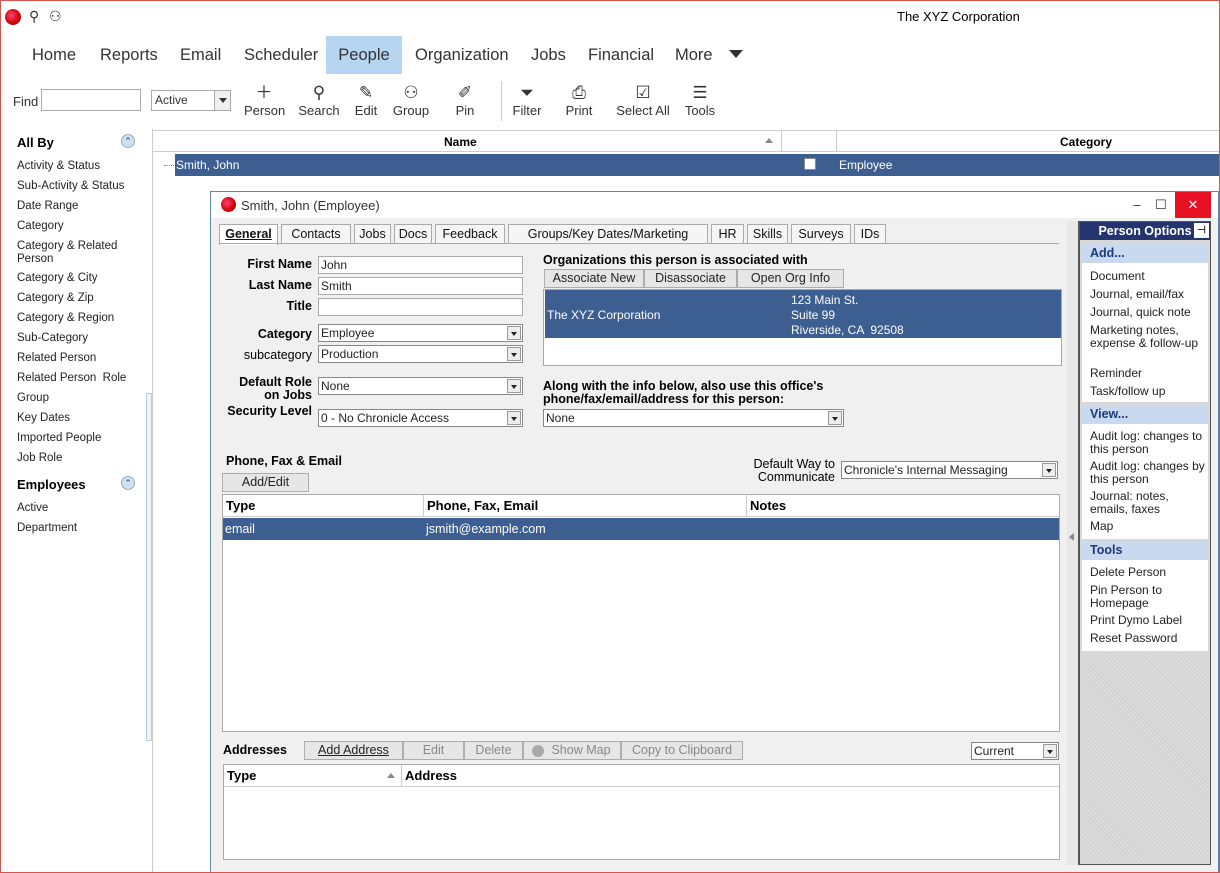 This screenshot has width=1220, height=873. What do you see at coordinates (1193, 205) in the screenshot?
I see `close-button: ✕` at bounding box center [1193, 205].